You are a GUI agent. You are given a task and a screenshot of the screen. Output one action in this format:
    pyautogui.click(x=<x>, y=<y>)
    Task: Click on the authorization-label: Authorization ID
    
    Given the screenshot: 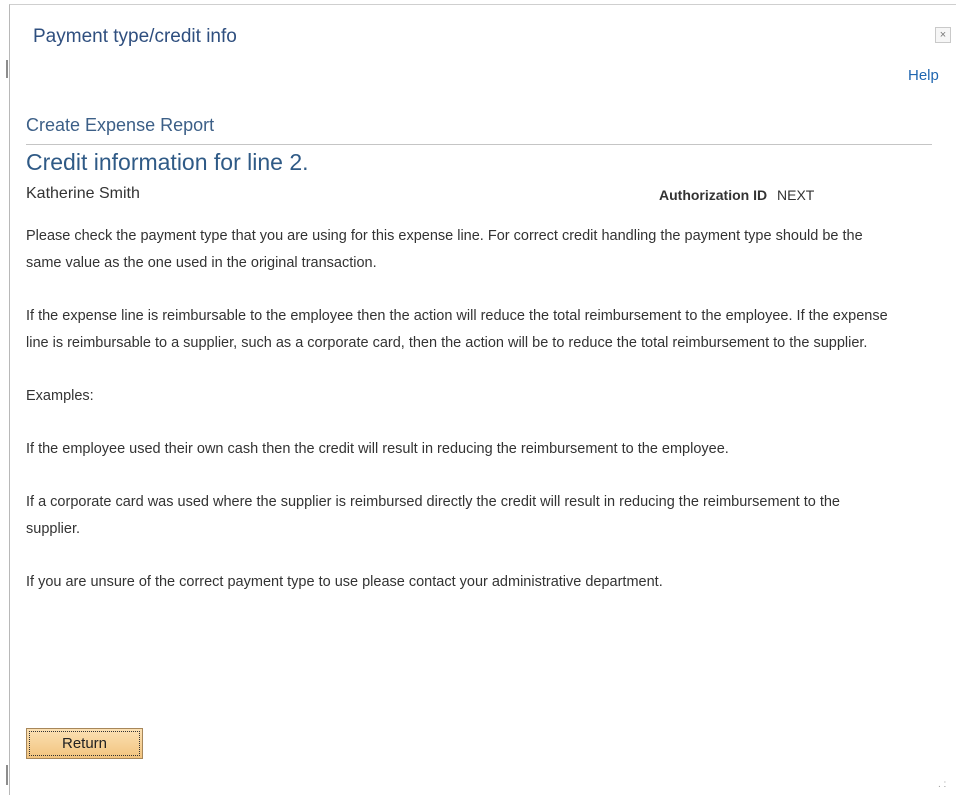 What is the action you would take?
    pyautogui.click(x=713, y=195)
    